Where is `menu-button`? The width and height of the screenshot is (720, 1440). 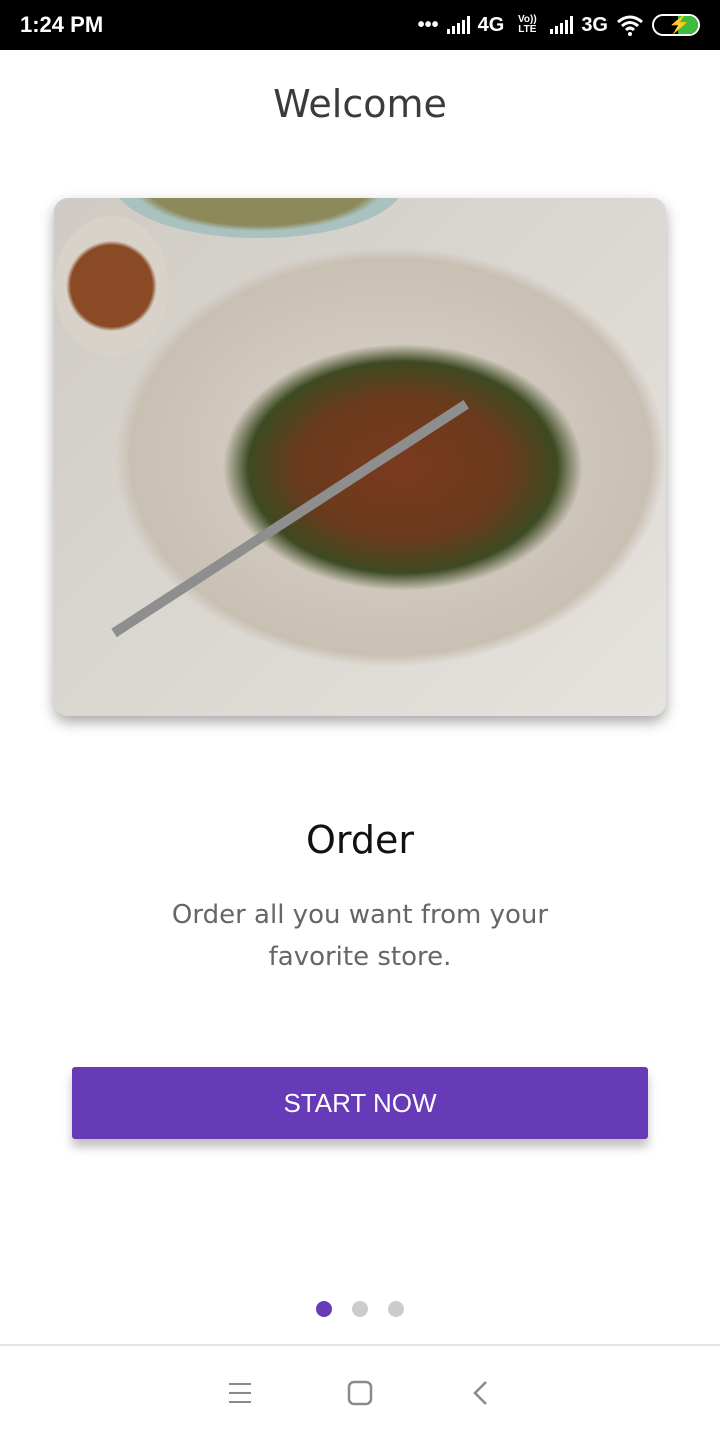
menu-button is located at coordinates (240, 1393).